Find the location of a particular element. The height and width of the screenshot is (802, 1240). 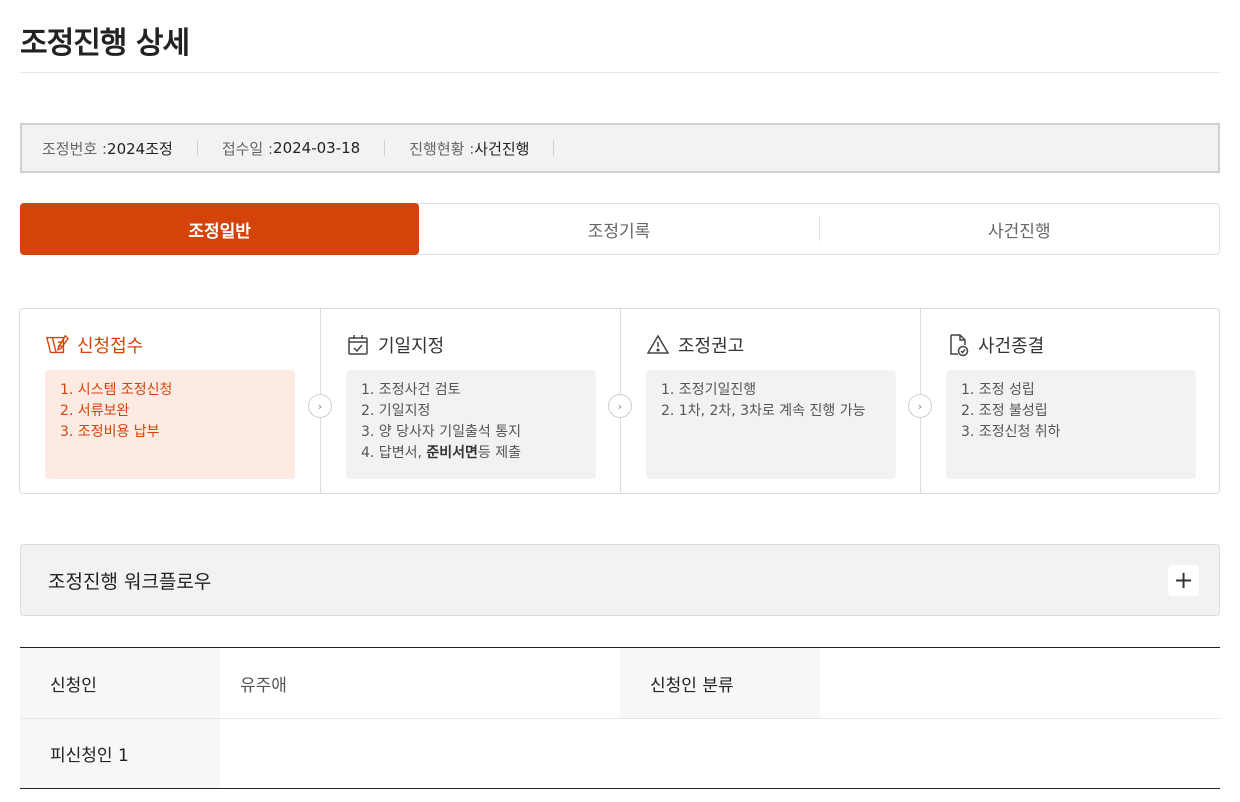

list-item: 2. 서류보완 is located at coordinates (95, 411).